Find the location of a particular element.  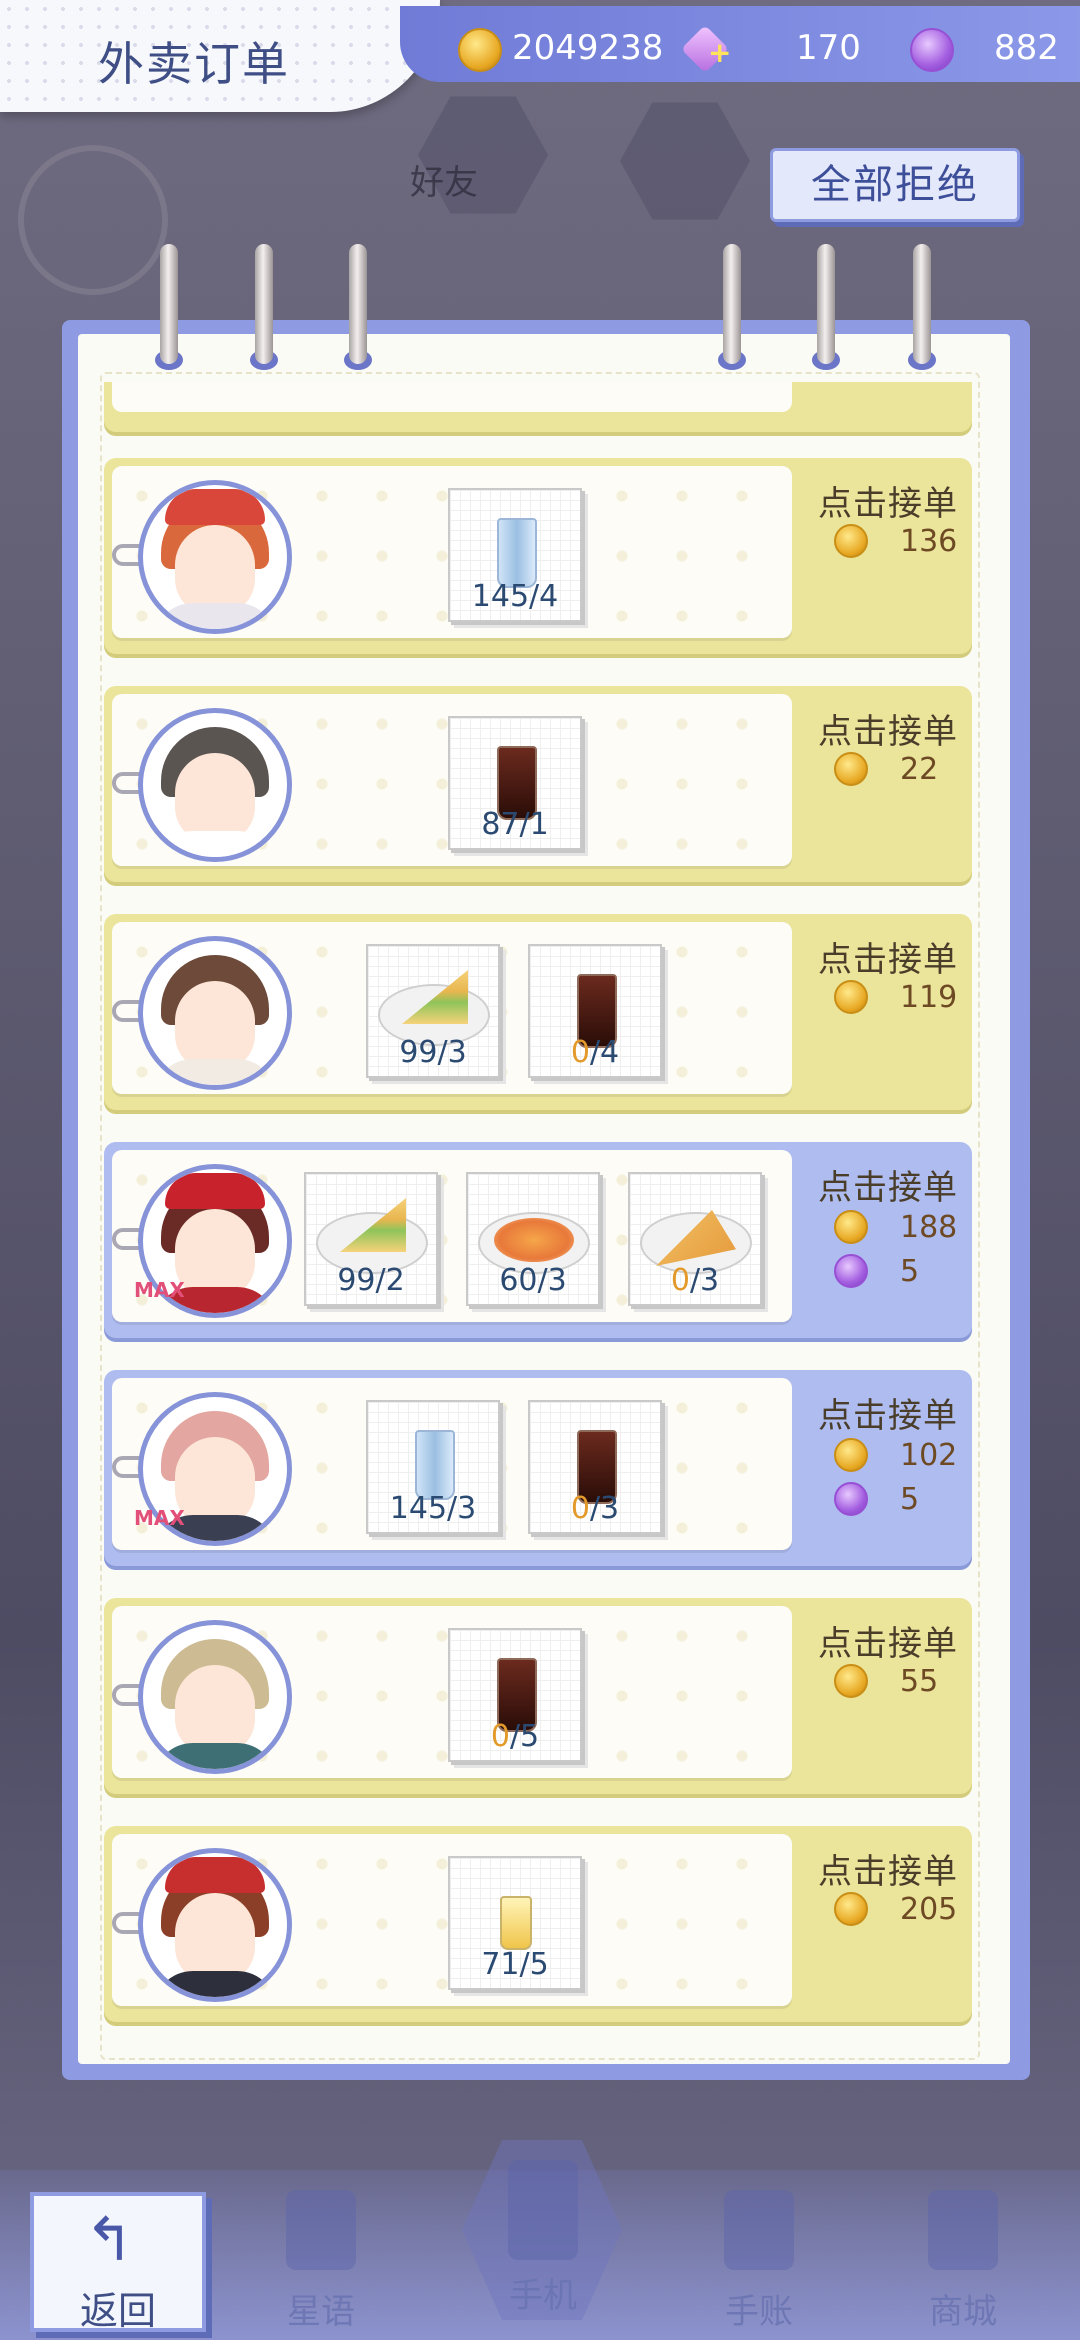

food-item-cola: 0/3 is located at coordinates (595, 1467).